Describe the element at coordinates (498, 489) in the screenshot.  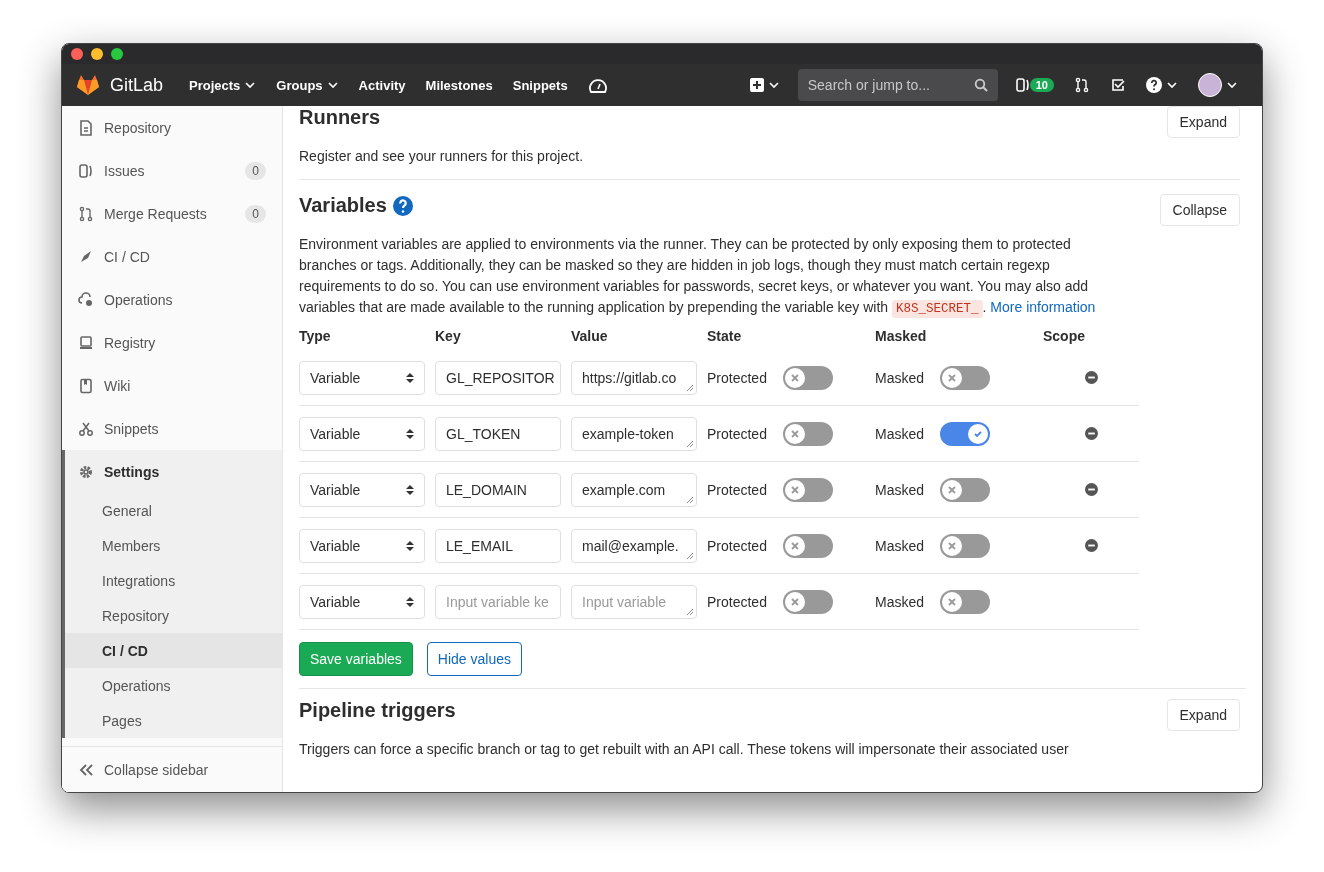
I see `key-input: LE_DOMAIN` at that location.